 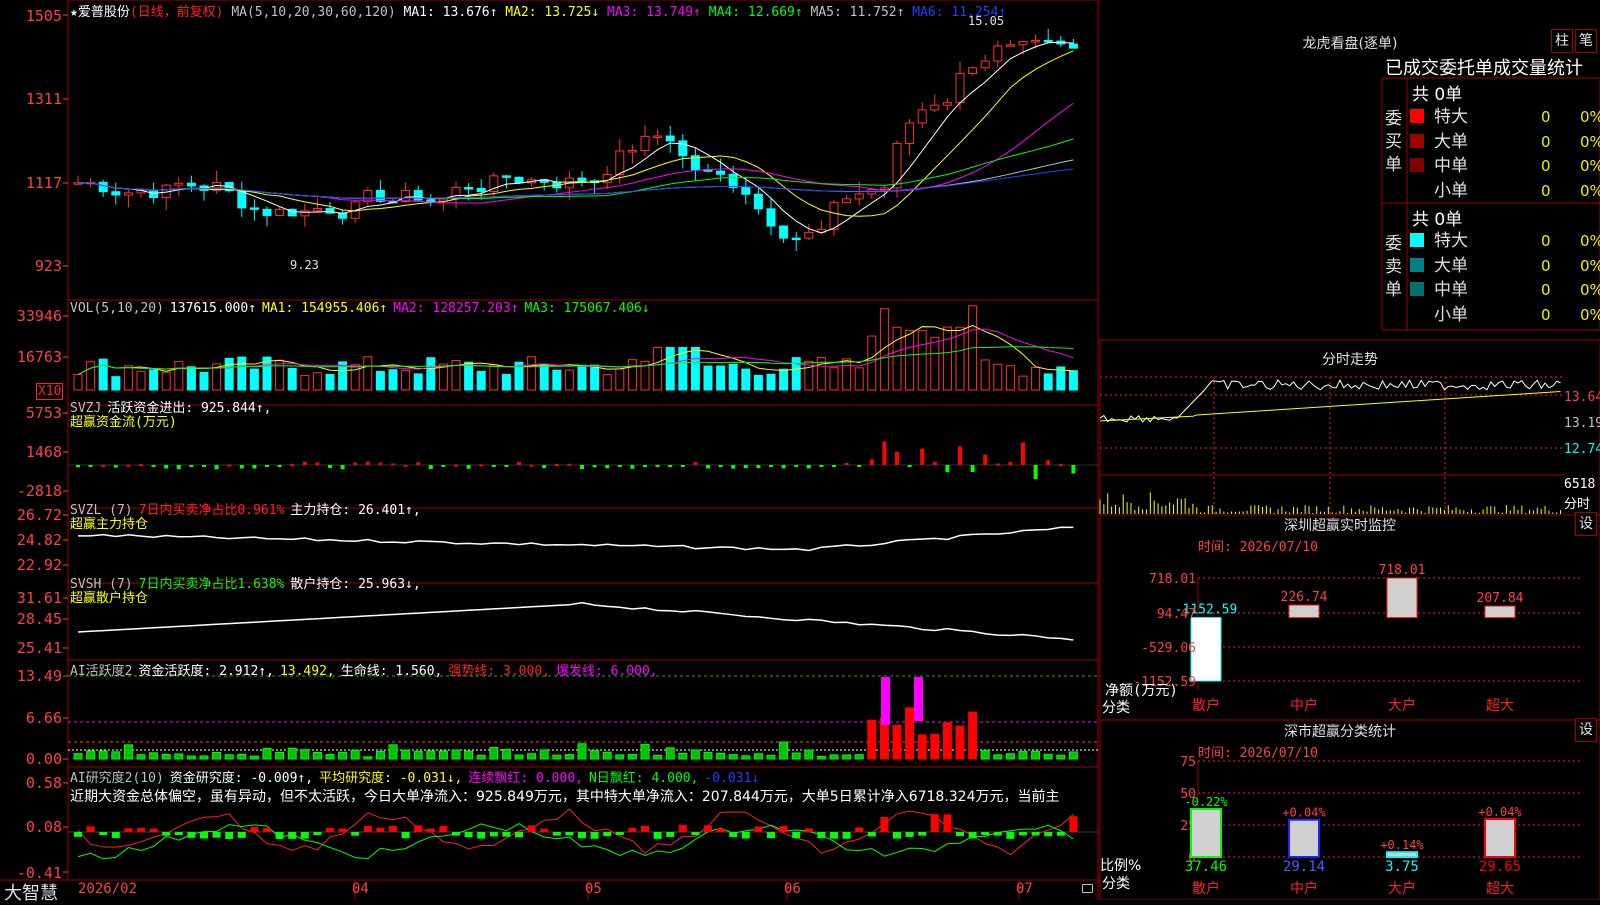 What do you see at coordinates (1393, 267) in the screenshot?
I see `sell-side-label: 委卖单` at bounding box center [1393, 267].